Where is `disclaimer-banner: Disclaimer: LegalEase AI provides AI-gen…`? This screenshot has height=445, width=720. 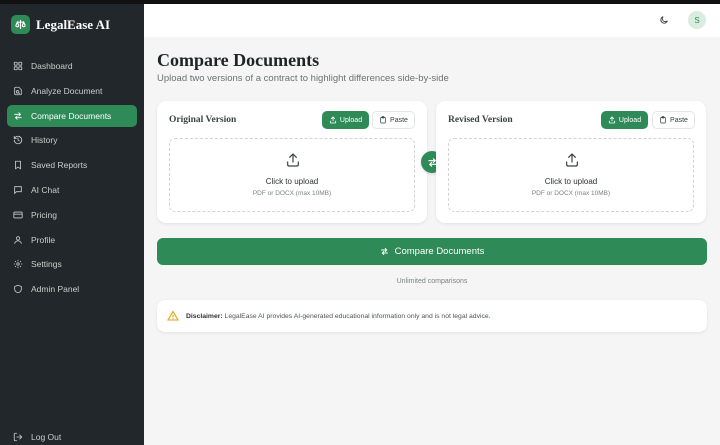 disclaimer-banner: Disclaimer: LegalEase AI provides AI-gen… is located at coordinates (432, 316).